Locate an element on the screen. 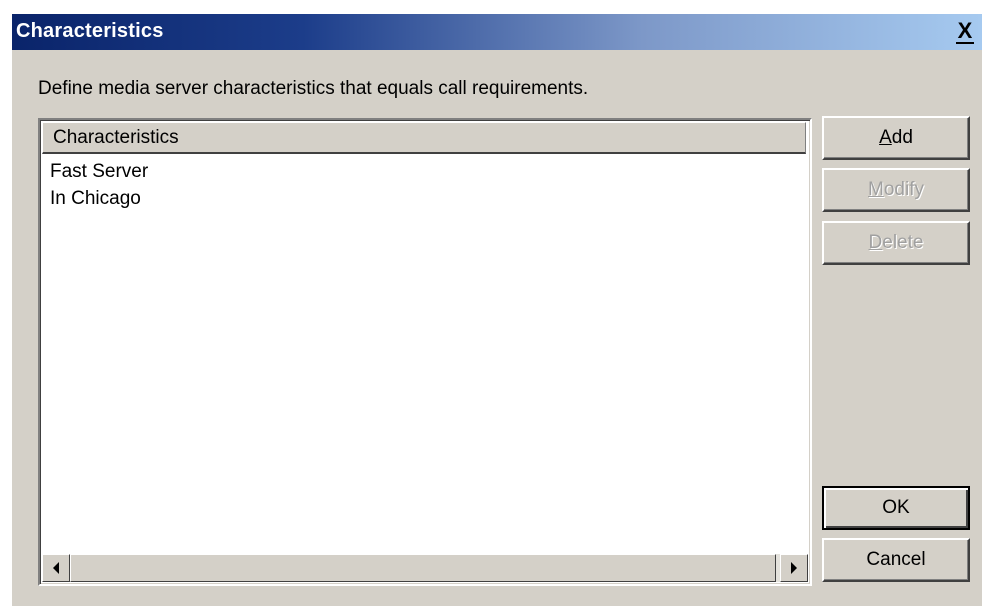 This screenshot has width=982, height=606. cancel-label: Cancel is located at coordinates (896, 559).